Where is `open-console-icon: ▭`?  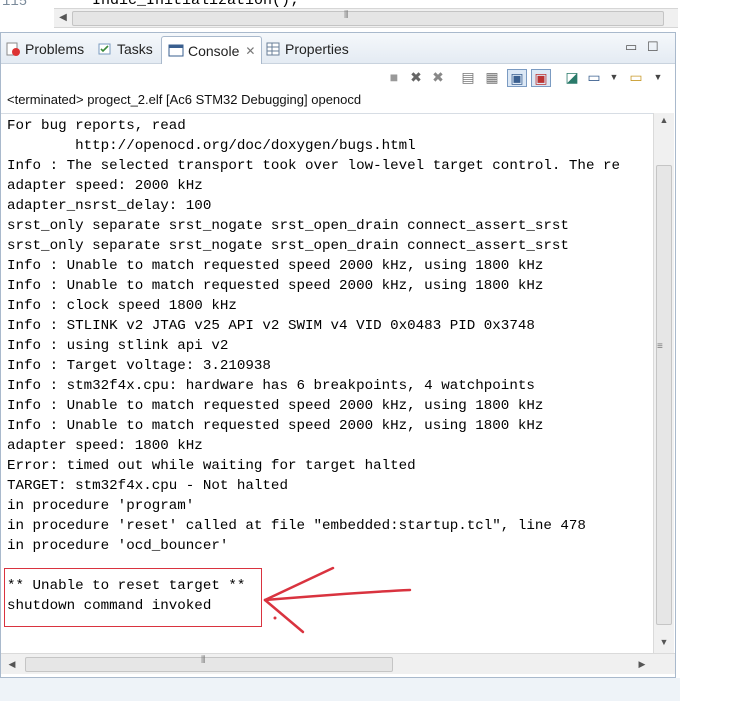 open-console-icon: ▭ is located at coordinates (636, 77).